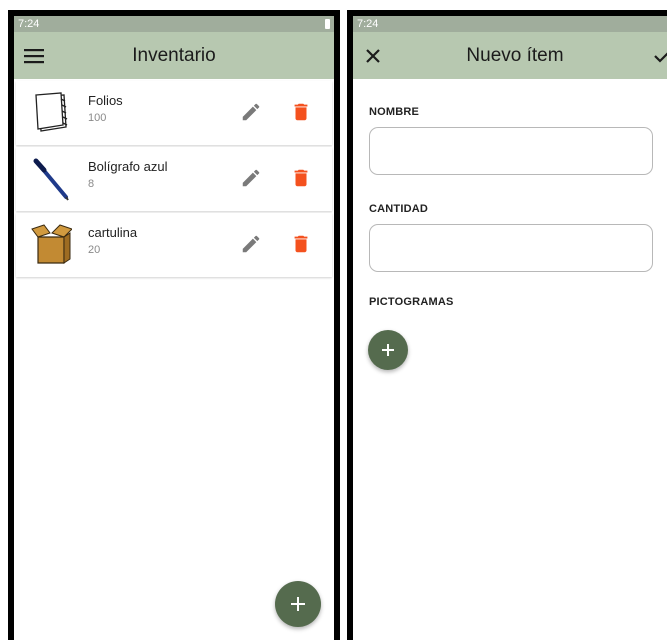 The image size is (667, 640). Describe the element at coordinates (51, 179) in the screenshot. I see `pen-icon` at that location.